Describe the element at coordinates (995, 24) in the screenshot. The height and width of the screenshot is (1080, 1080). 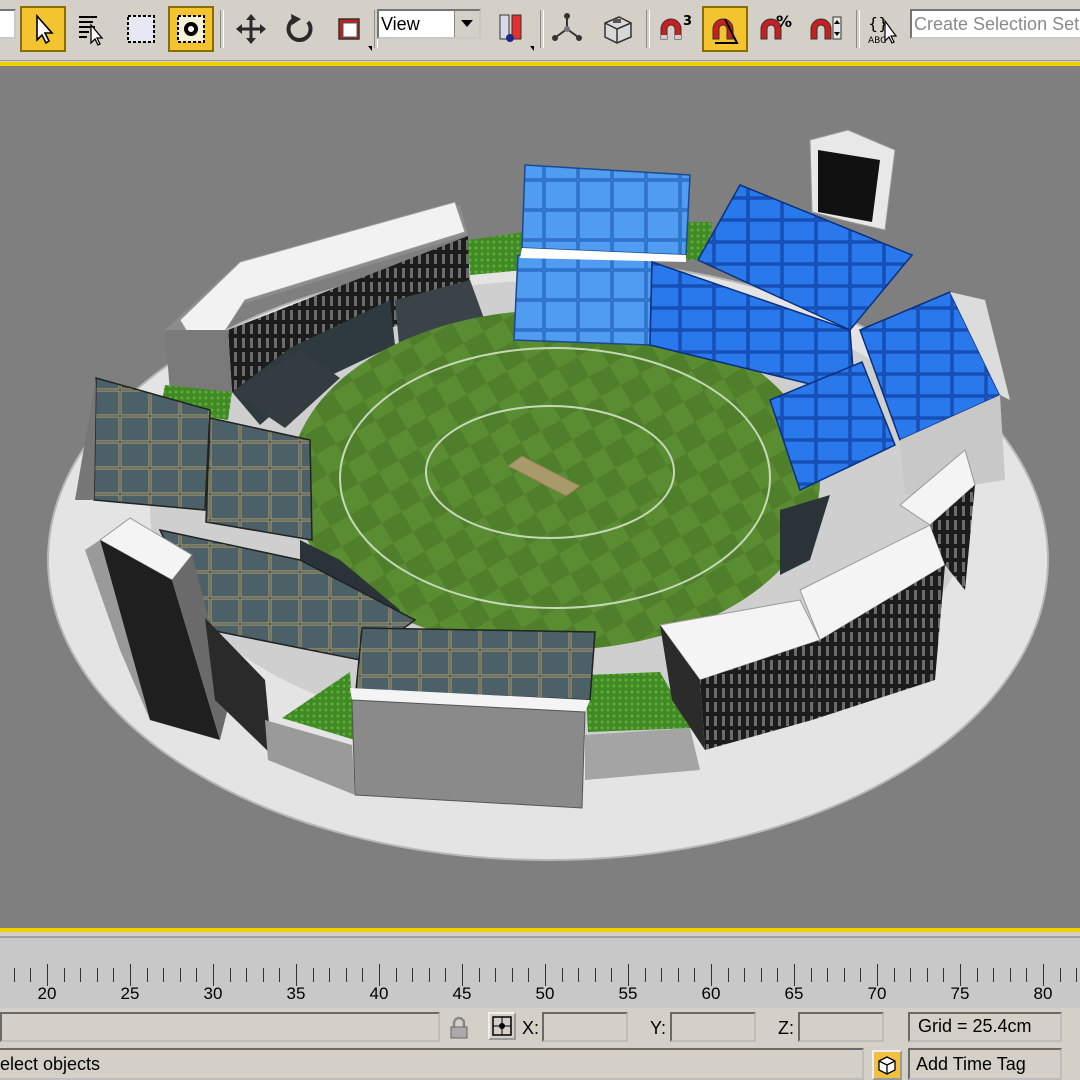
I see `named-selection-set-input: Create Selection Set` at that location.